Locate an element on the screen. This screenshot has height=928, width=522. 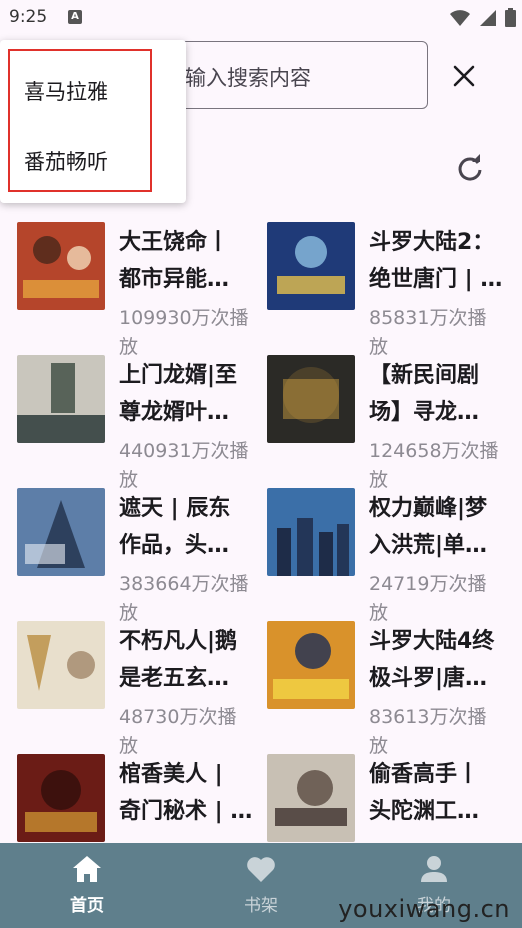
book-card: 斗罗大陆4终 极斗罗|唐… 83613万次播放 is located at coordinates (392, 682).